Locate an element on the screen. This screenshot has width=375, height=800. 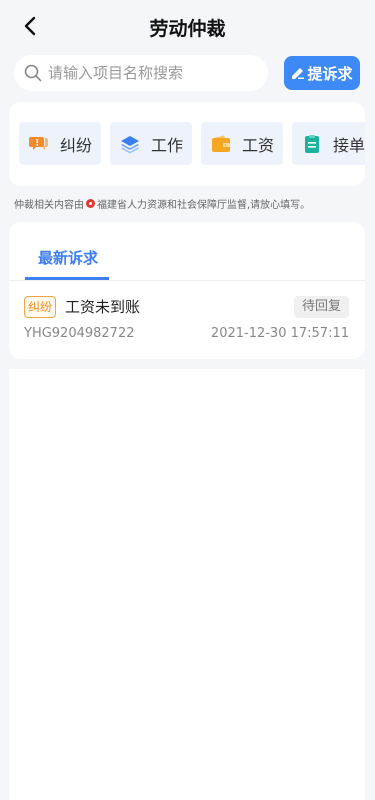
category-salary: 工资 is located at coordinates (242, 143).